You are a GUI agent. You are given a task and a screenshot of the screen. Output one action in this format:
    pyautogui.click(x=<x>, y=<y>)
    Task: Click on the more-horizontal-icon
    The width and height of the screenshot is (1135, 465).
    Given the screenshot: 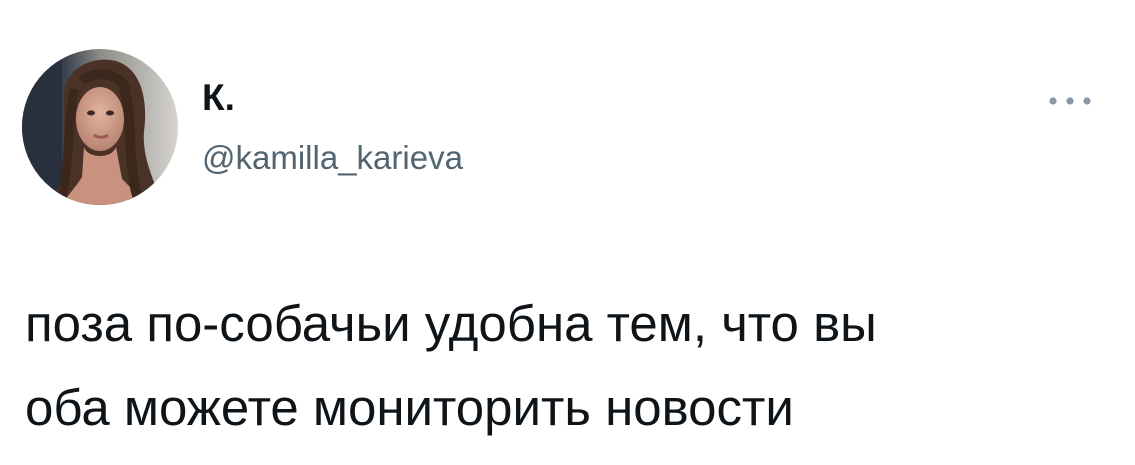 What is the action you would take?
    pyautogui.click(x=1070, y=101)
    